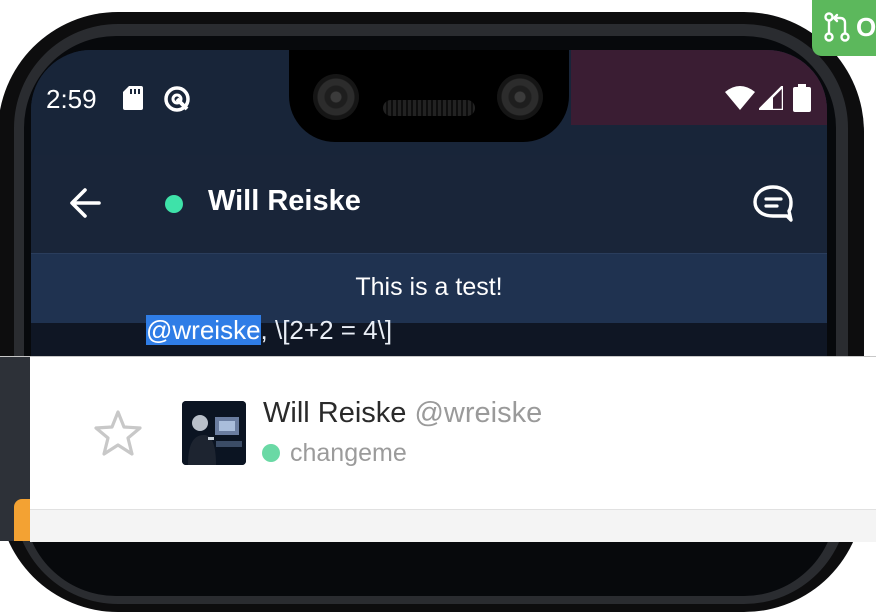 This screenshot has height=612, width=876. What do you see at coordinates (802, 98) in the screenshot?
I see `battery-icon` at bounding box center [802, 98].